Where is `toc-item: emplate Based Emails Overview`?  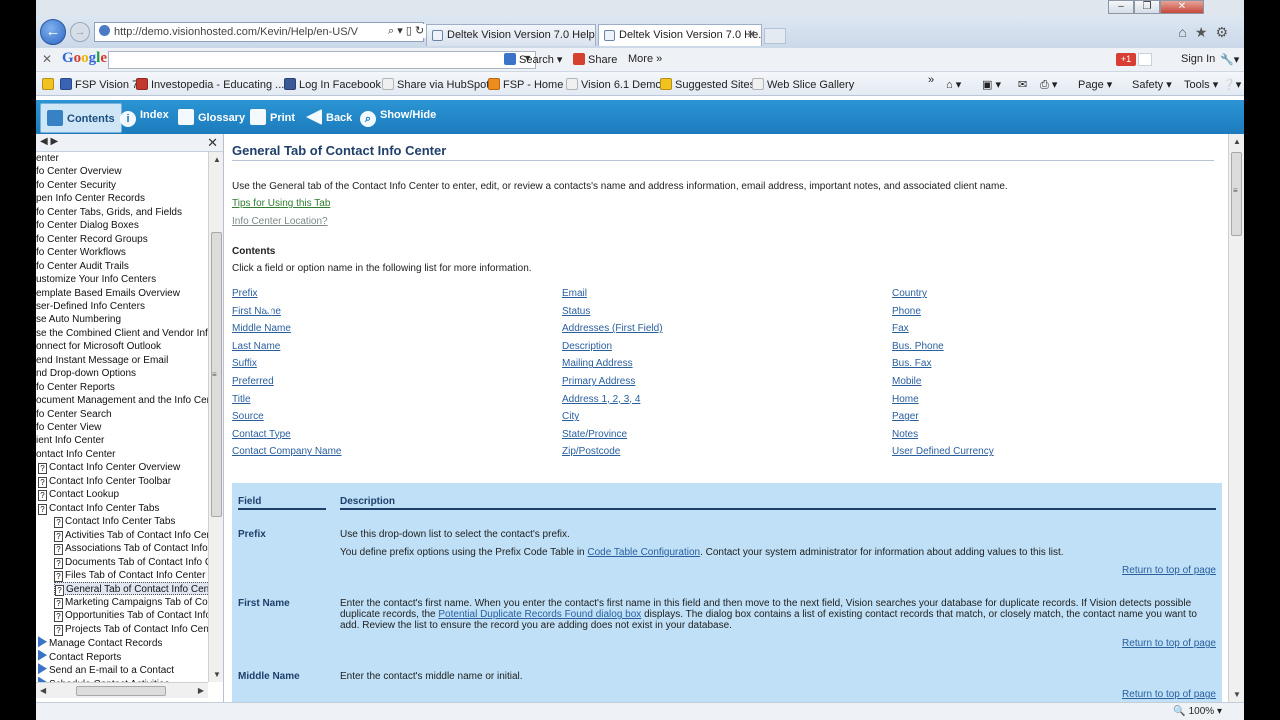
toc-item: emplate Based Emails Overview is located at coordinates (108, 293).